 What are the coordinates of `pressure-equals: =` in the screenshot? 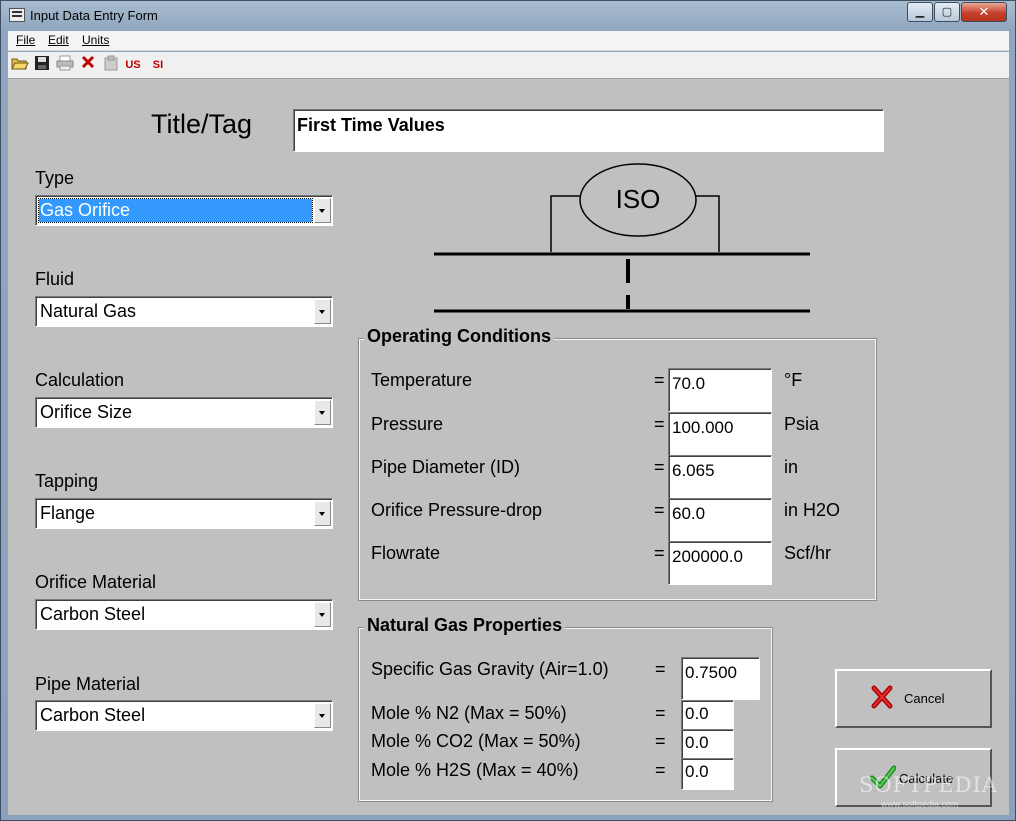 It's located at (659, 424).